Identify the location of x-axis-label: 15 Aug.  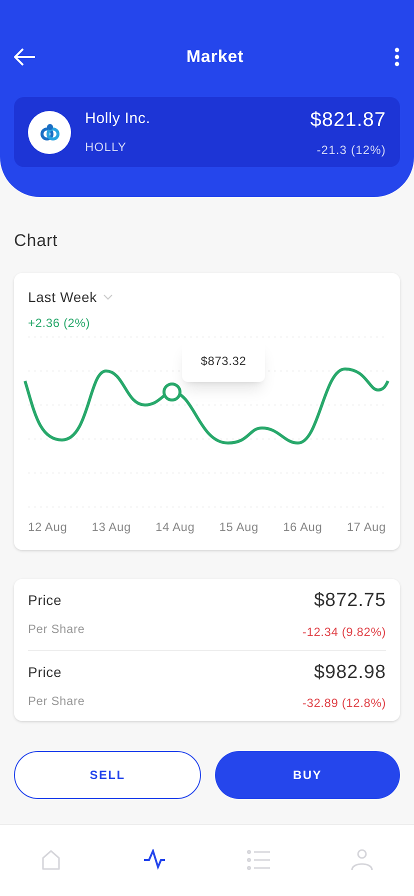
(238, 527).